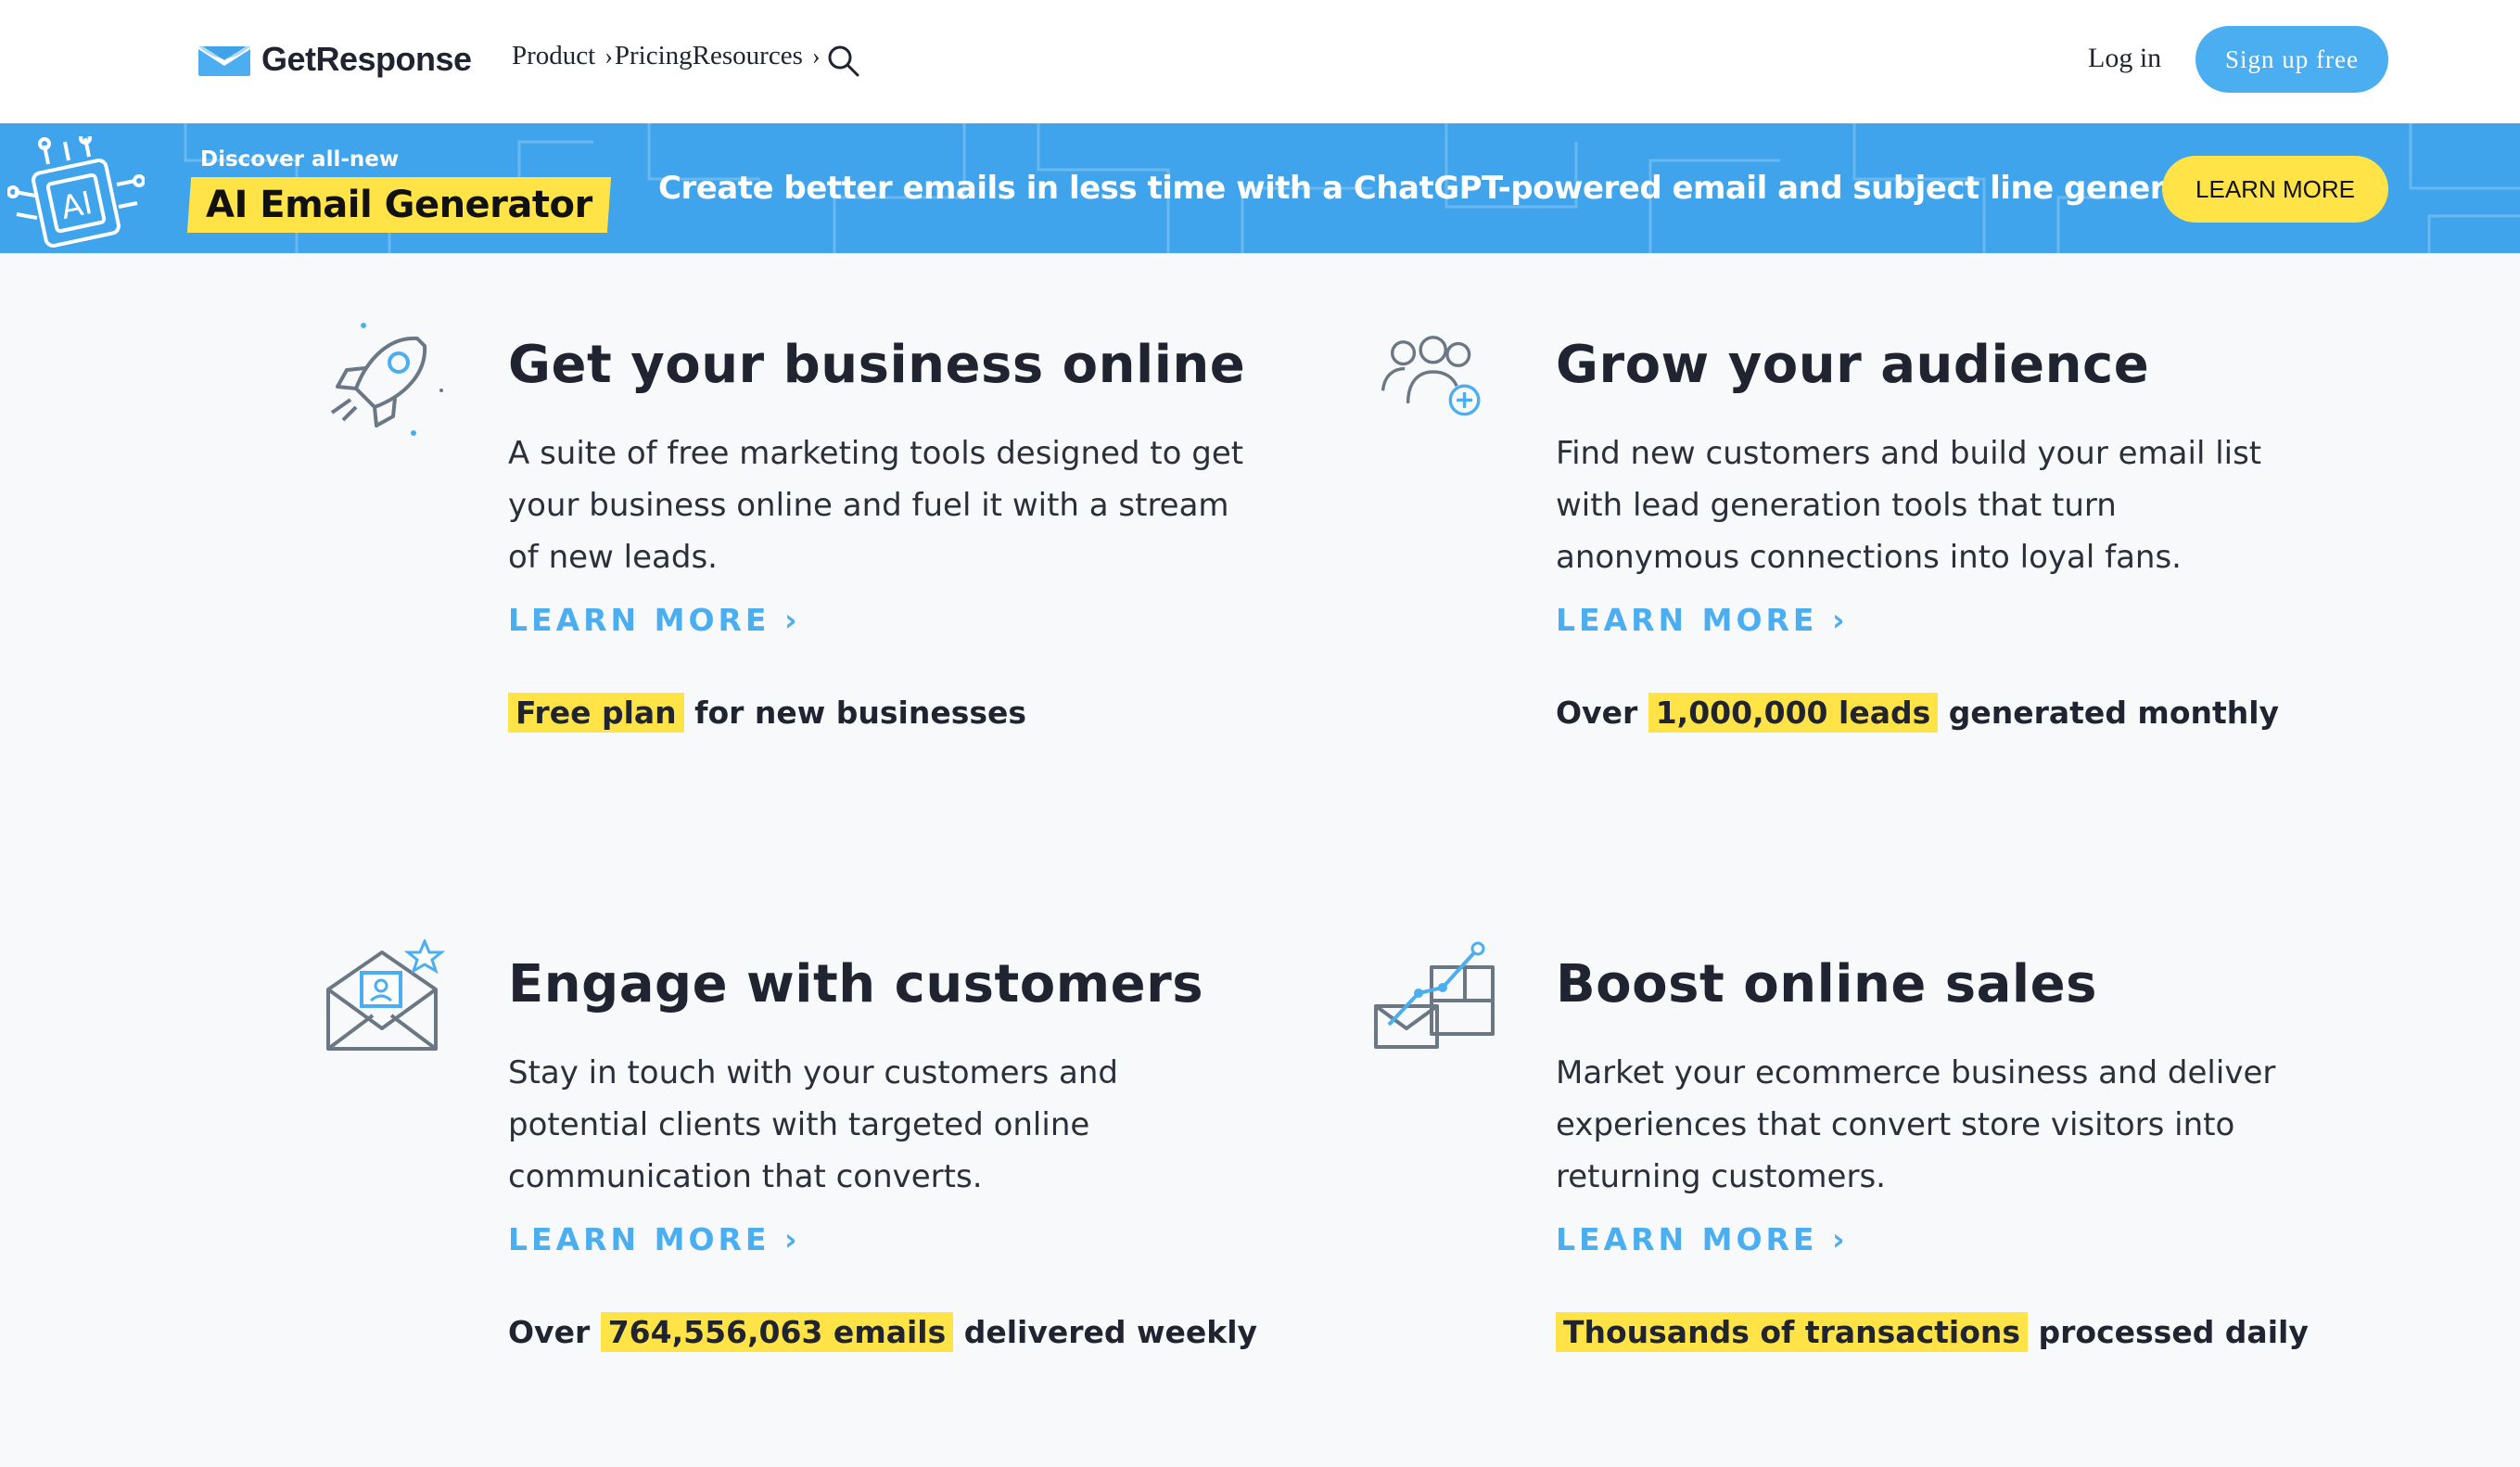 The height and width of the screenshot is (1467, 2520). Describe the element at coordinates (2291, 59) in the screenshot. I see `signup-button: Sign up free` at that location.